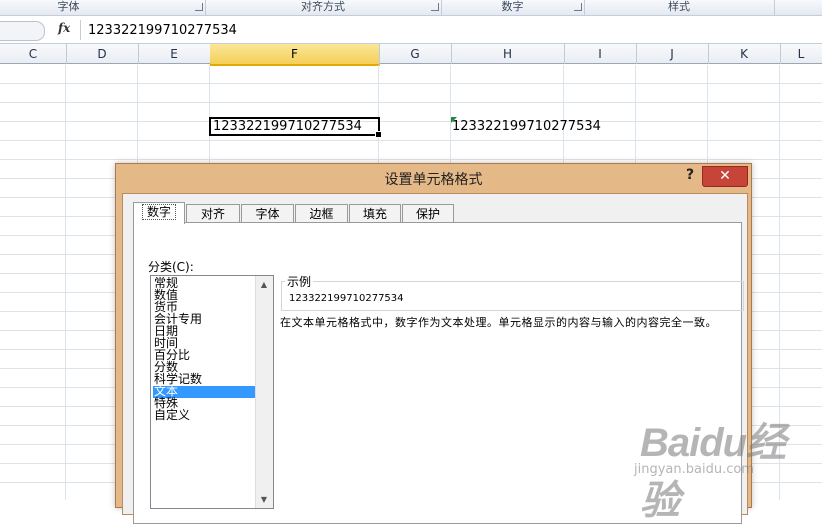 This screenshot has height=526, width=822. What do you see at coordinates (64, 28) in the screenshot?
I see `insert-function-icon: fx` at bounding box center [64, 28].